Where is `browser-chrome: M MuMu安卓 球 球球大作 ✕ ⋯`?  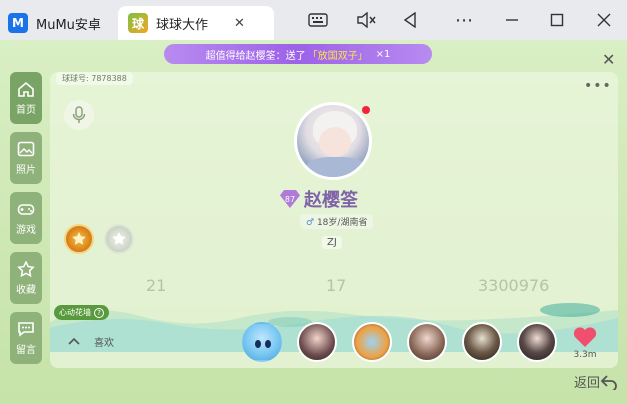
browser-chrome: M MuMu安卓 球 球球大作 ✕ ⋯ is located at coordinates (313, 20).